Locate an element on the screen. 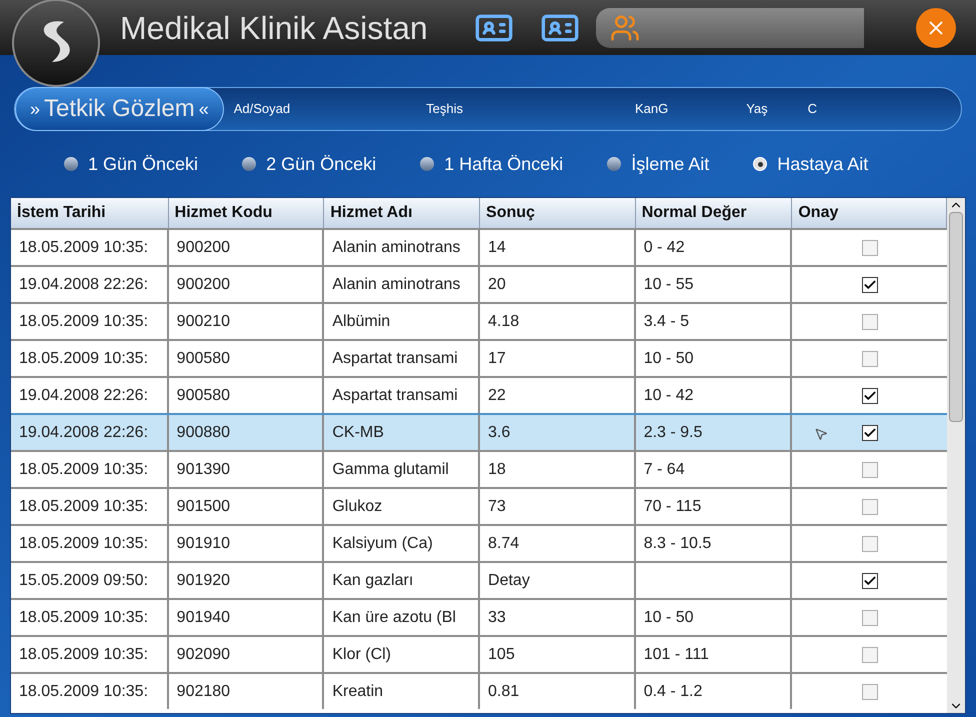 This screenshot has height=717, width=976. table-cell-text: 7 - 64 is located at coordinates (664, 470).